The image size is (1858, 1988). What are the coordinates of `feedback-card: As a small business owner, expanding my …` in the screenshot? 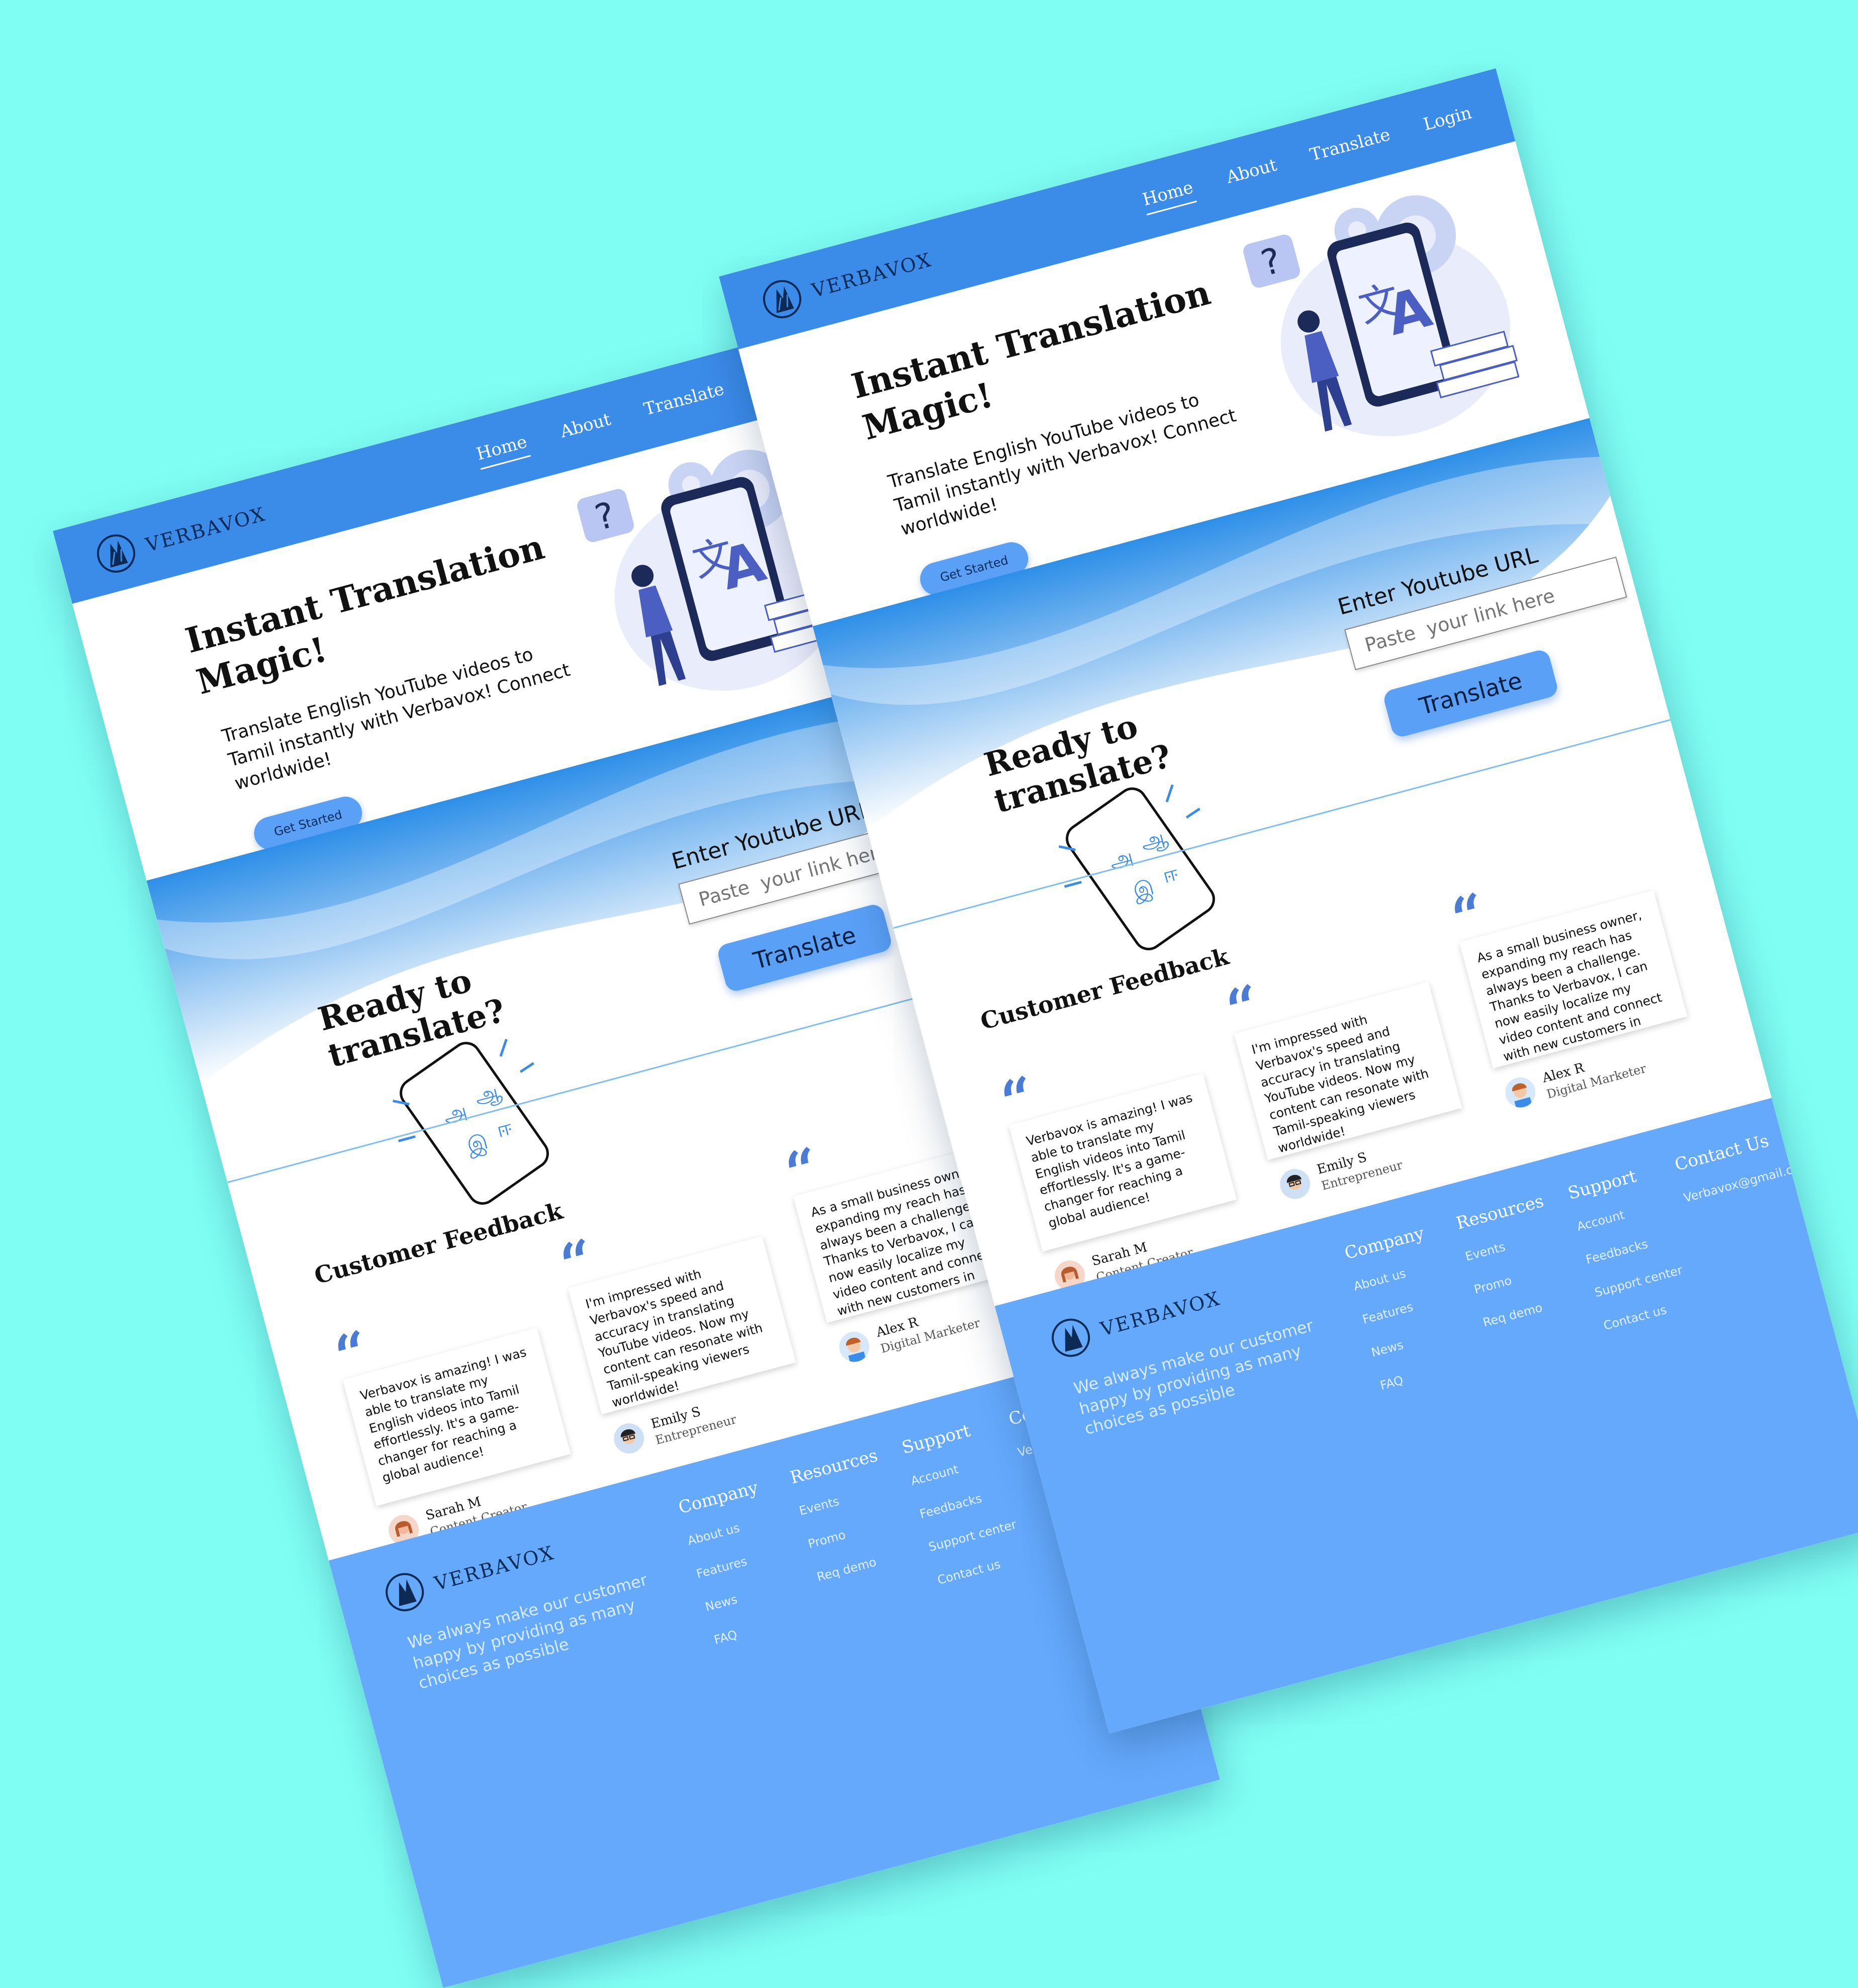 It's located at (1573, 979).